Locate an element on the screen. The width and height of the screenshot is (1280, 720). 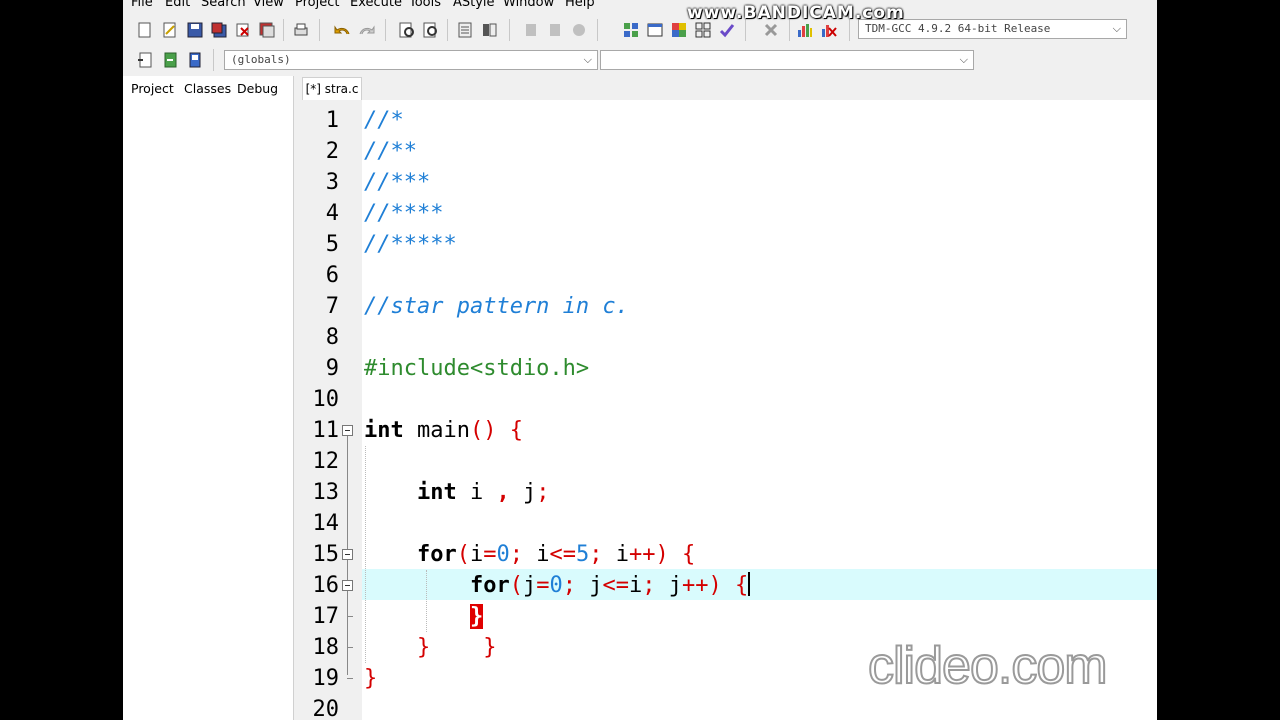
save-icon is located at coordinates (195, 30).